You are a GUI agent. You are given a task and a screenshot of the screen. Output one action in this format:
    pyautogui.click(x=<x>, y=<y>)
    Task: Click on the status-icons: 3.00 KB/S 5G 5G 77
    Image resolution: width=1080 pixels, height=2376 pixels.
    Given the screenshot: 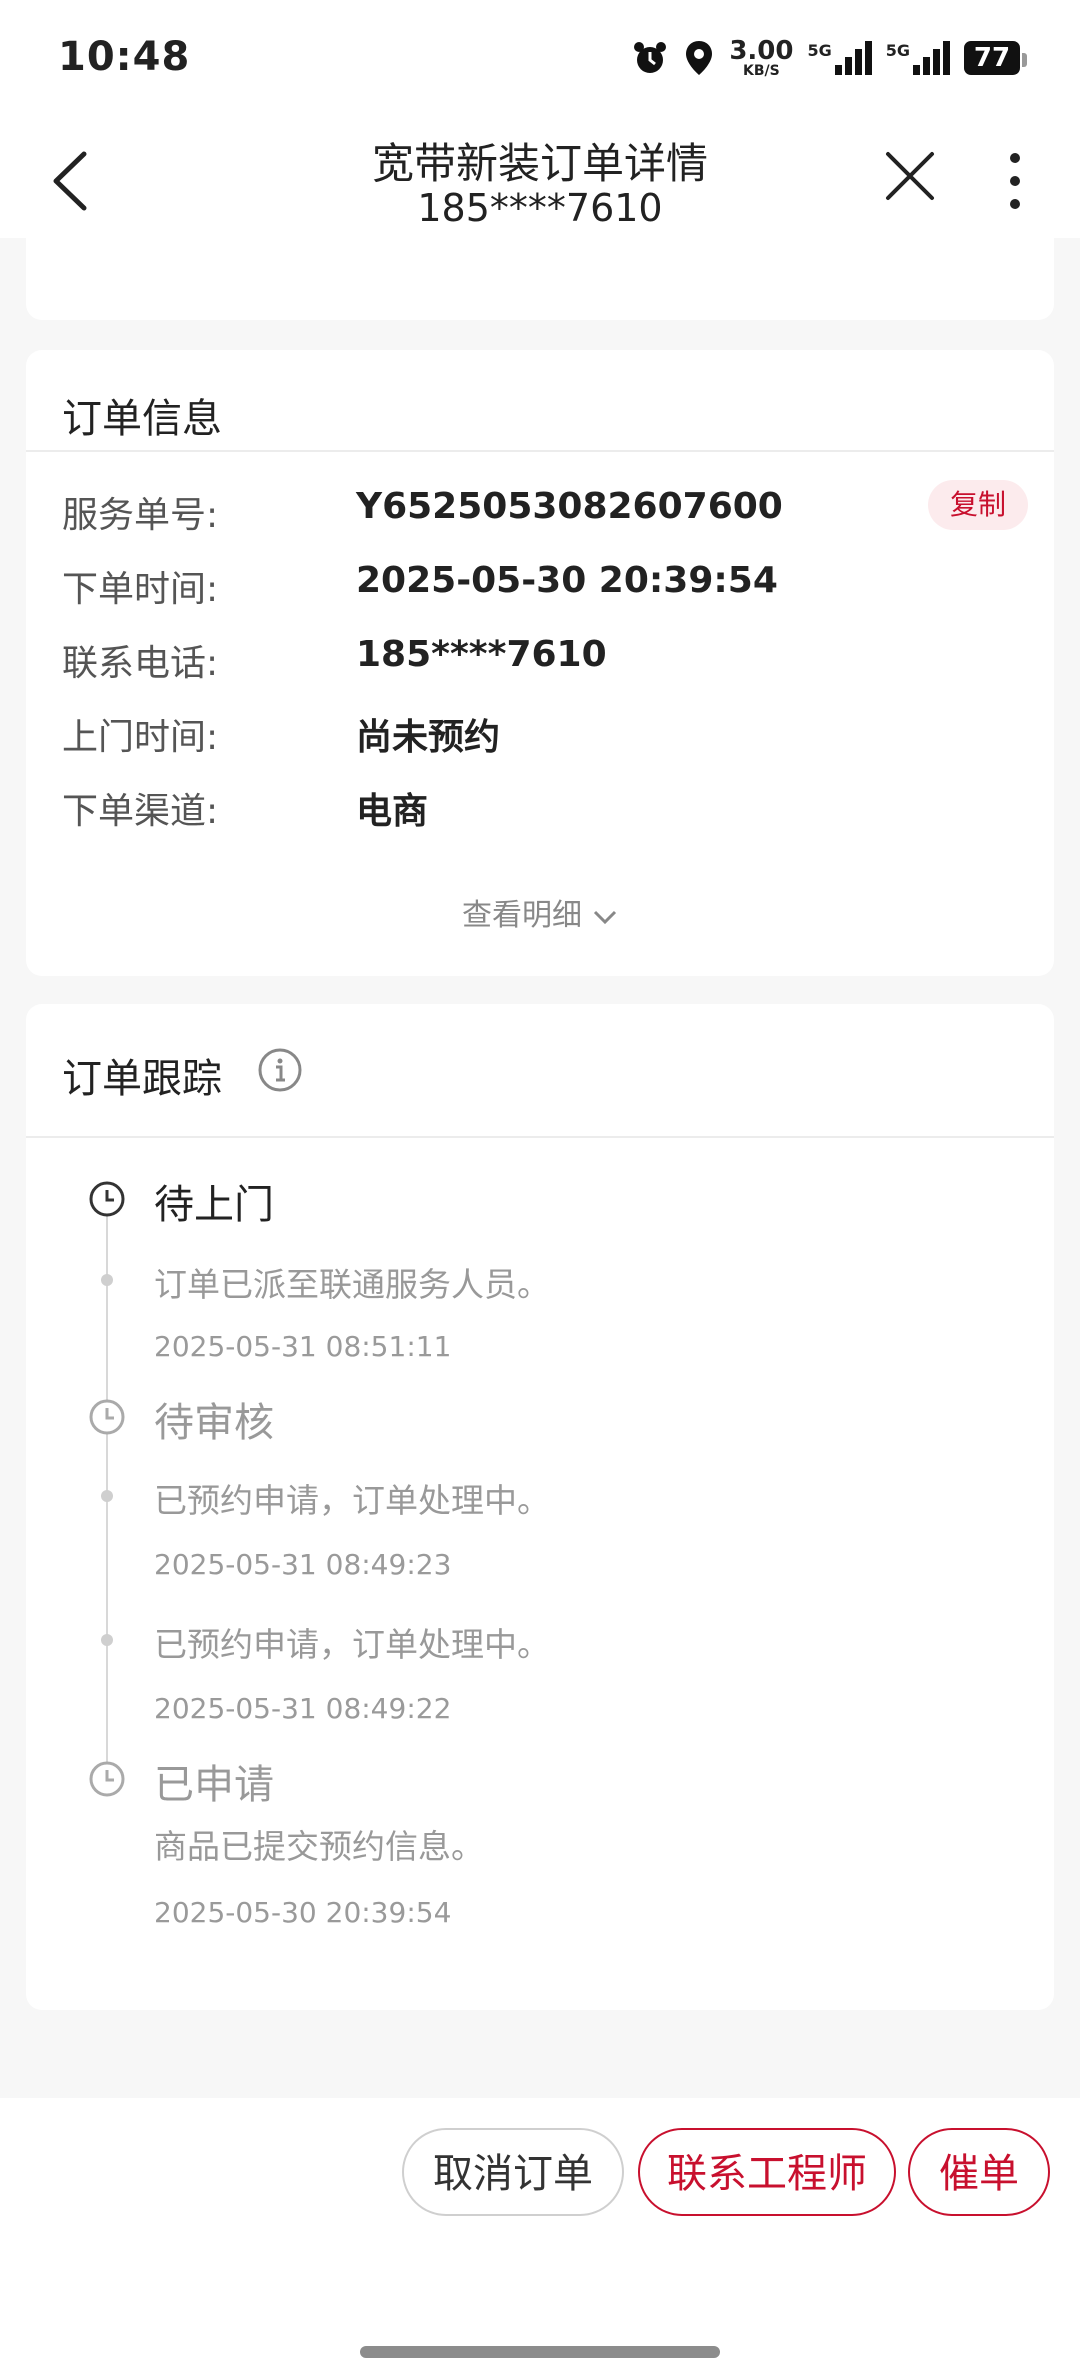 What is the action you would take?
    pyautogui.click(x=829, y=57)
    